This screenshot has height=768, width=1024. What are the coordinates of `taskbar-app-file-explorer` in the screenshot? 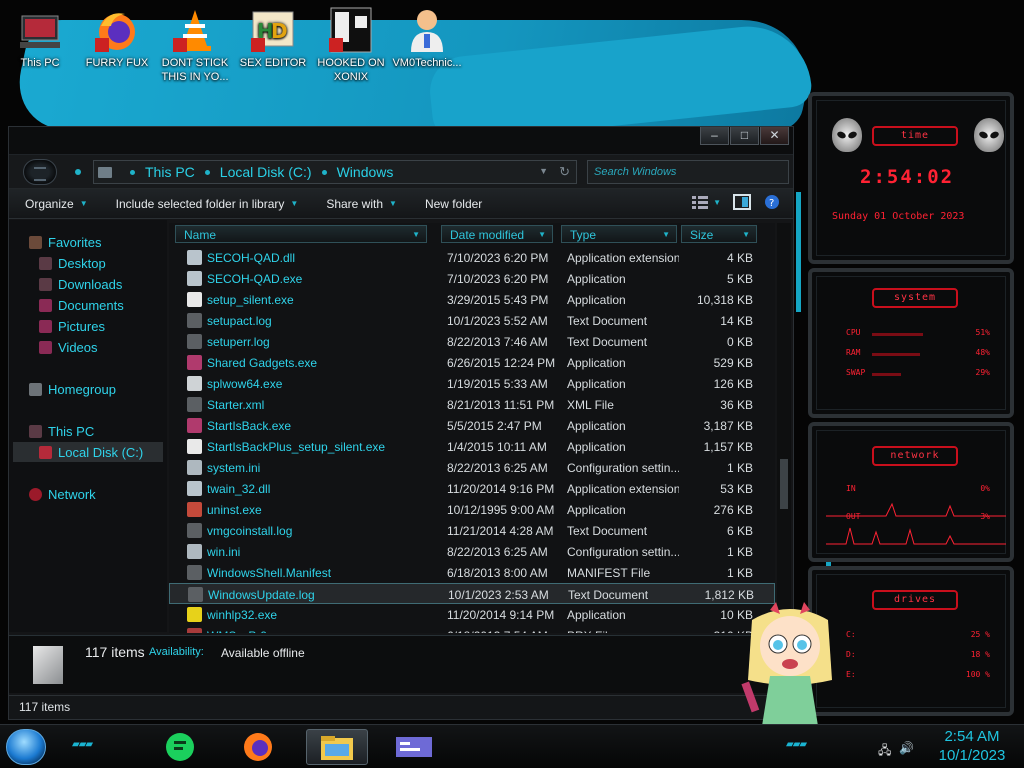 It's located at (337, 747).